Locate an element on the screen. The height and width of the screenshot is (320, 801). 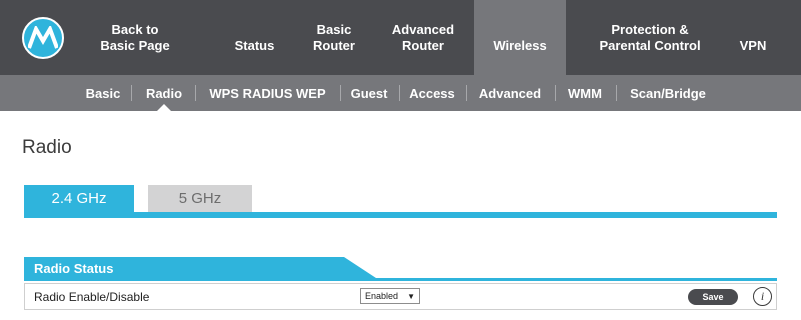
nav-label-line2: Parental Control is located at coordinates (650, 45).